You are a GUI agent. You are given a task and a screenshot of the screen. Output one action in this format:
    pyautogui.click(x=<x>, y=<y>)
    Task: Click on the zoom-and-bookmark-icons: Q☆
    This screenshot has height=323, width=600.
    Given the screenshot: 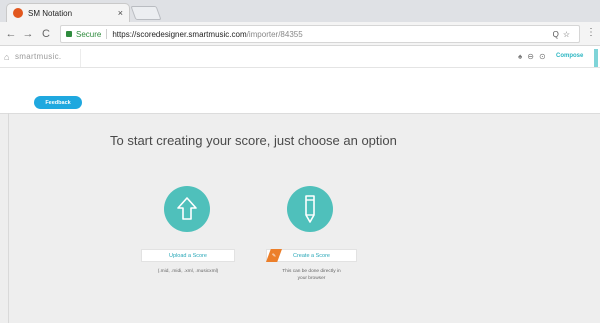 What is the action you would take?
    pyautogui.click(x=563, y=34)
    